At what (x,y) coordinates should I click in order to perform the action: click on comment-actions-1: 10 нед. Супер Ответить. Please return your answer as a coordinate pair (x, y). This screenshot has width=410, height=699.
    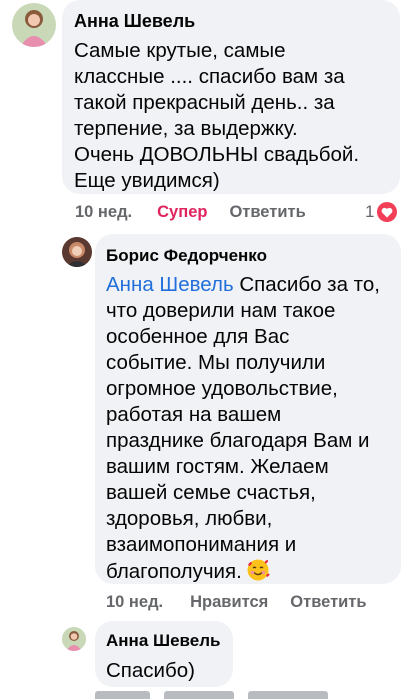
    Looking at the image, I should click on (190, 212).